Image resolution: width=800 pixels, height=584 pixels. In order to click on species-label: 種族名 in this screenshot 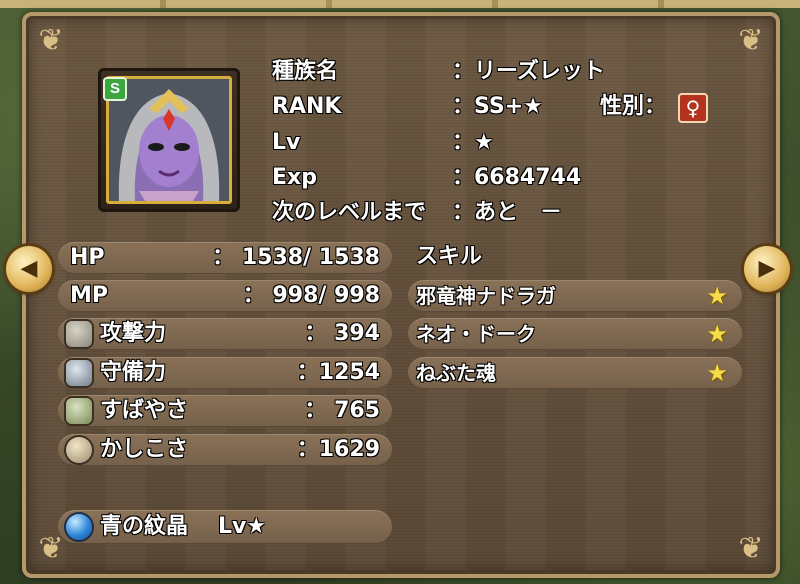, I will do `click(305, 71)`.